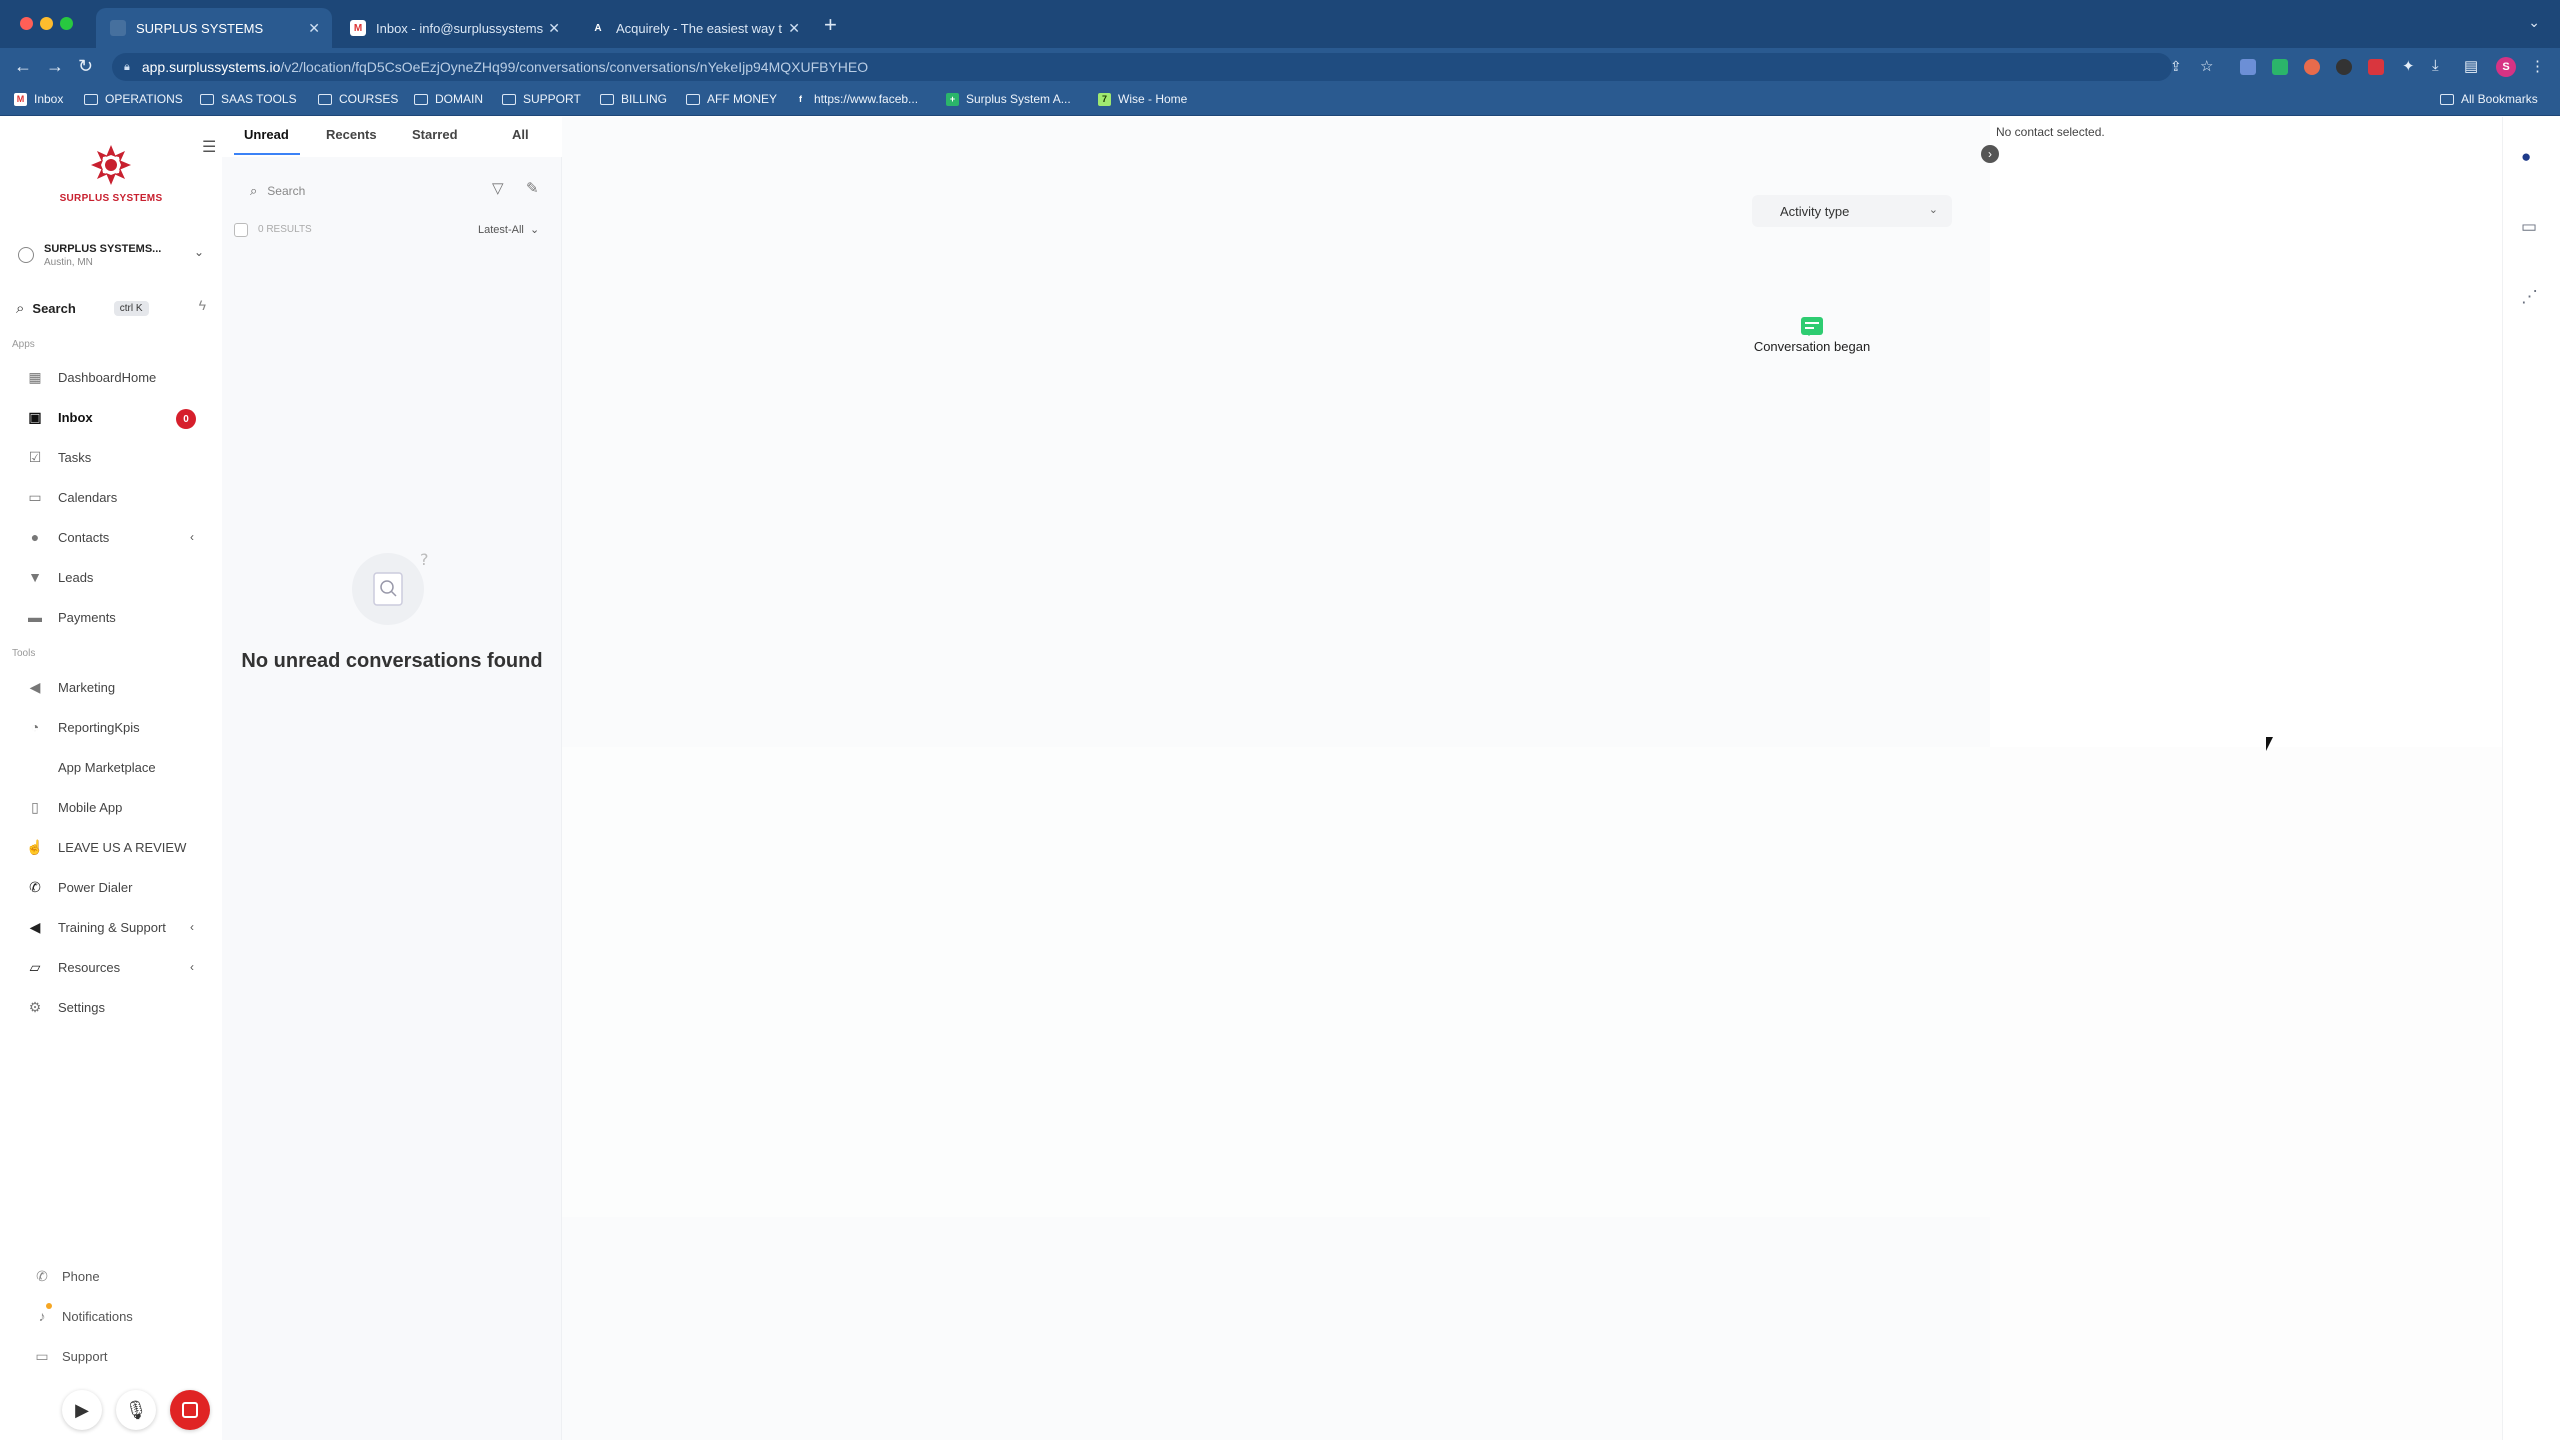  What do you see at coordinates (107, 767) in the screenshot?
I see `sidebar-item-label: App Marketplace` at bounding box center [107, 767].